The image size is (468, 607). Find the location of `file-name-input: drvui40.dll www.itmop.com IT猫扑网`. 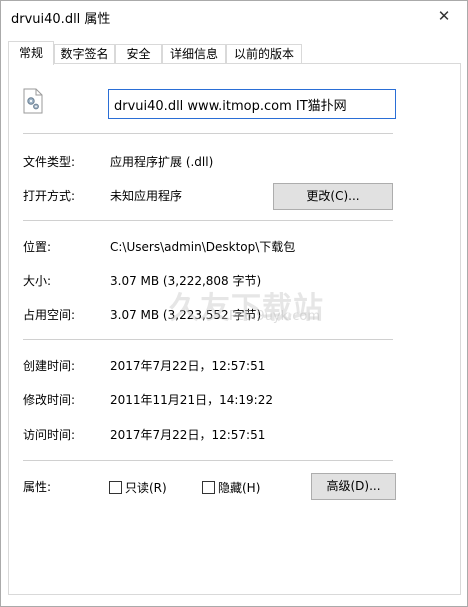

file-name-input: drvui40.dll www.itmop.com IT猫扑网 is located at coordinates (252, 104).